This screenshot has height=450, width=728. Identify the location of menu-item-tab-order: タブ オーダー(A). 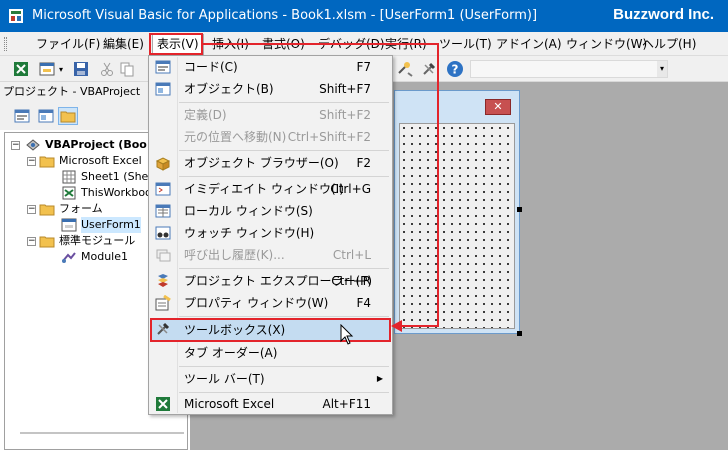
(270, 353).